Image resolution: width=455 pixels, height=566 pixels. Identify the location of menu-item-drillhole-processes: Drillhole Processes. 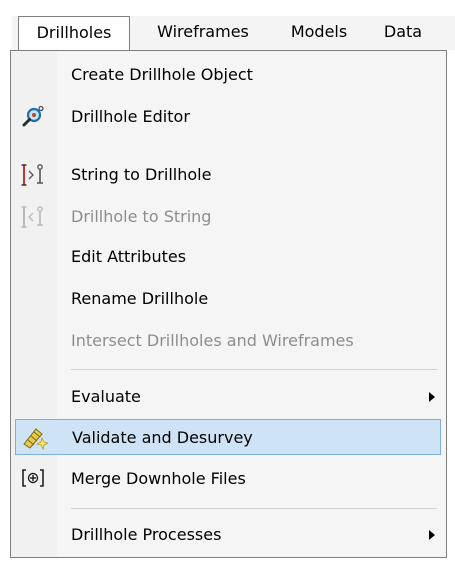
(228, 535).